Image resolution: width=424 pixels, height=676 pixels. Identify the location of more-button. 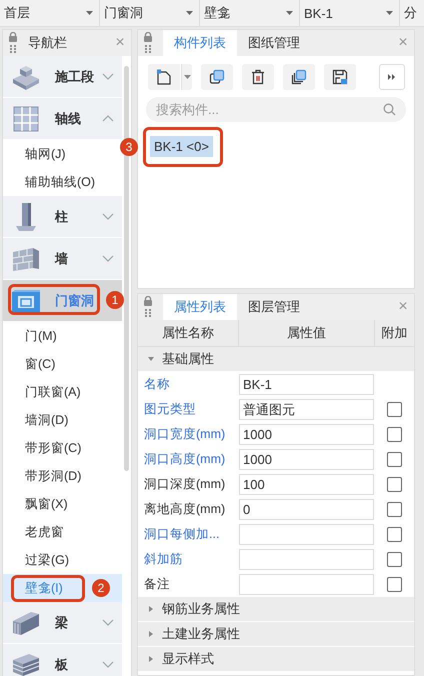
(392, 77).